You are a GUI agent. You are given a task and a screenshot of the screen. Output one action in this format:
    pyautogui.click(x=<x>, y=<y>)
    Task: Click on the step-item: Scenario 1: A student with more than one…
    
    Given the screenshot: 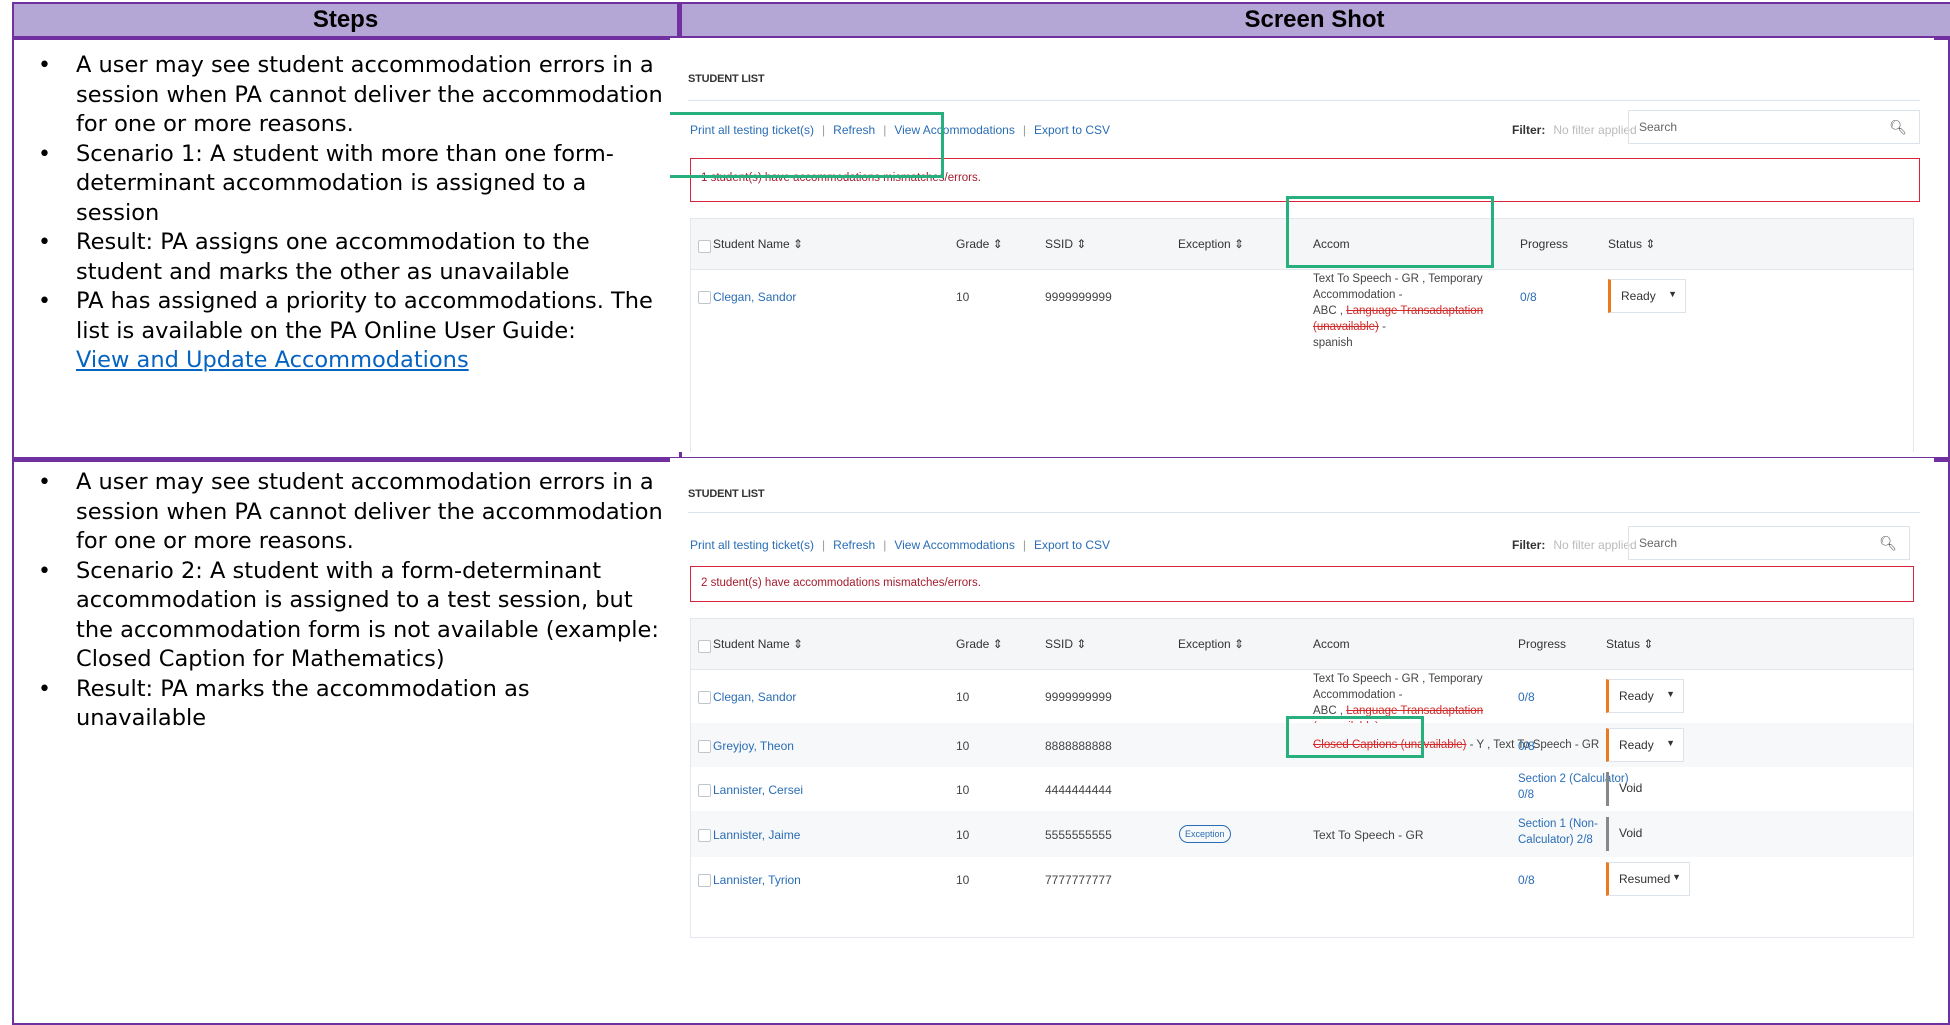 What is the action you would take?
    pyautogui.click(x=340, y=184)
    